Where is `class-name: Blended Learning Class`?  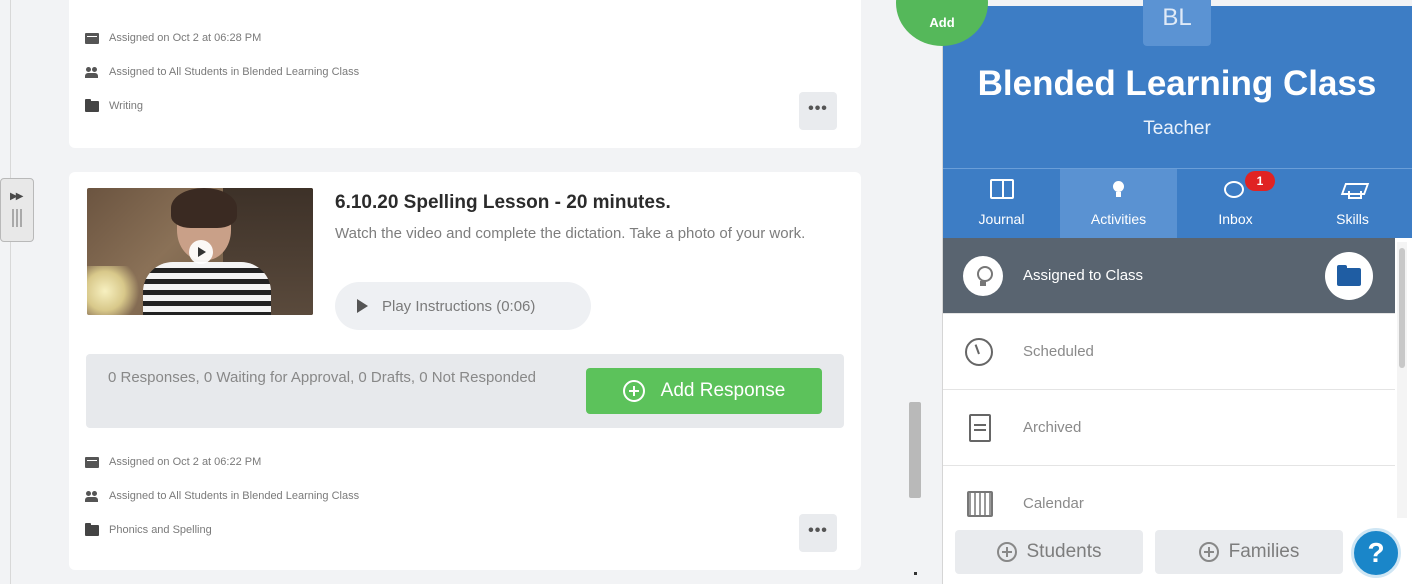
class-name: Blended Learning Class is located at coordinates (1177, 83).